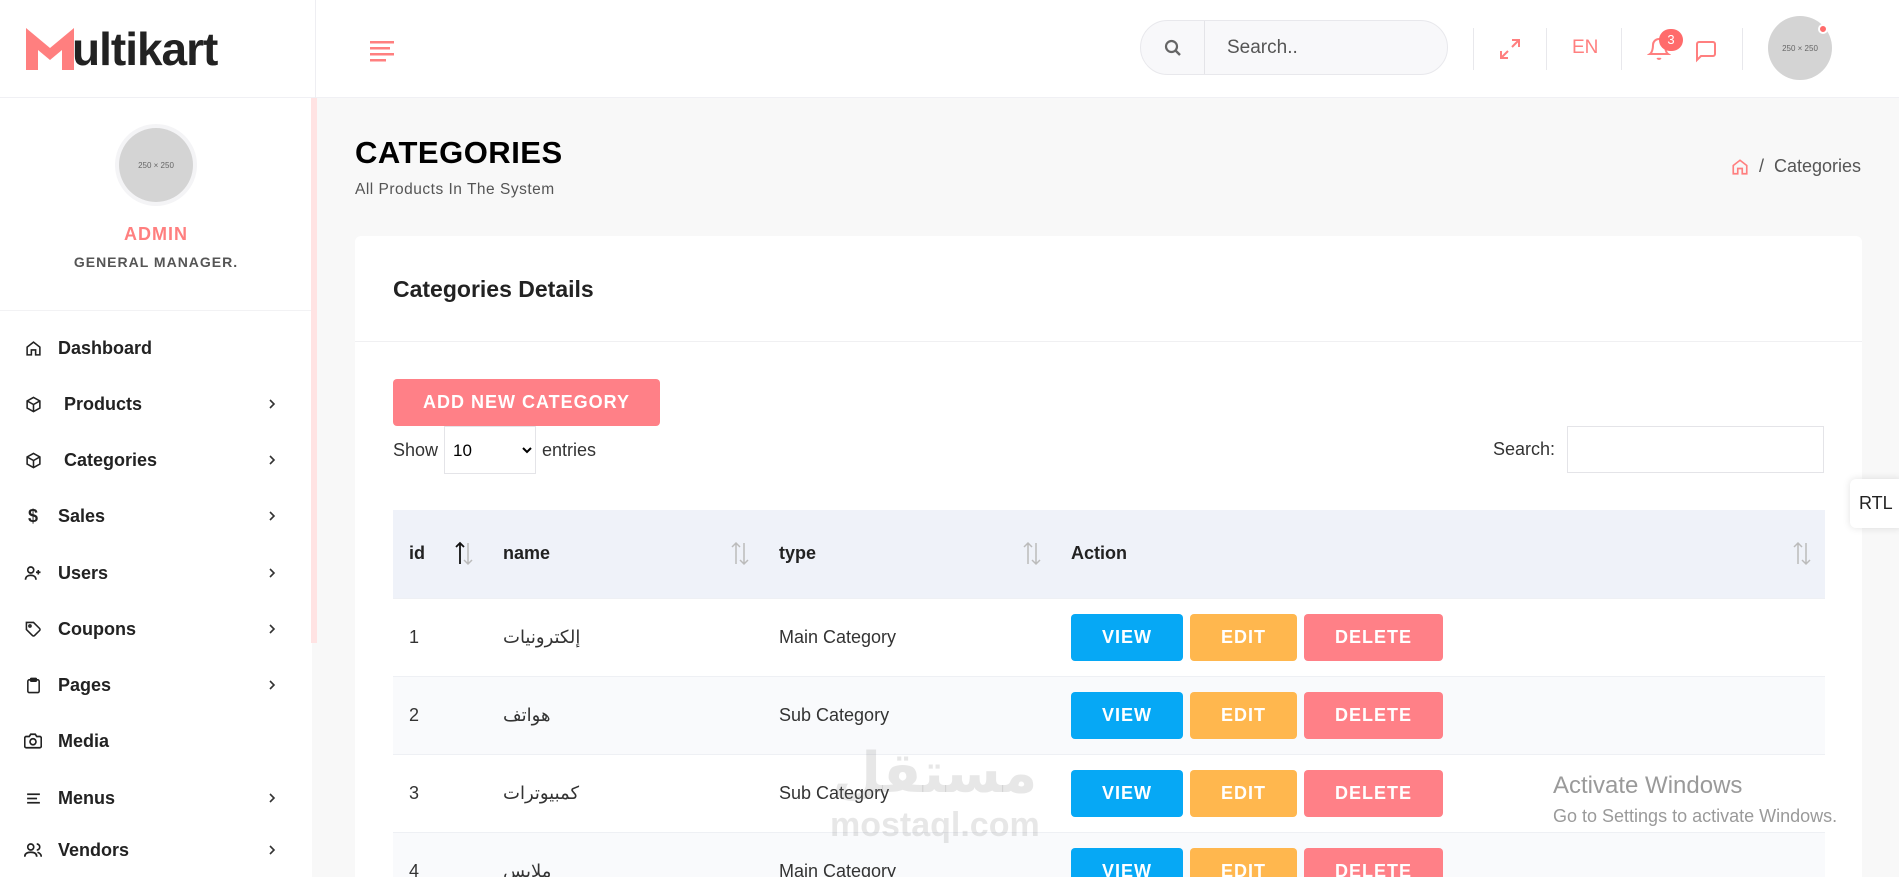 The height and width of the screenshot is (877, 1899). I want to click on page-subtitle: All Products In The System, so click(455, 189).